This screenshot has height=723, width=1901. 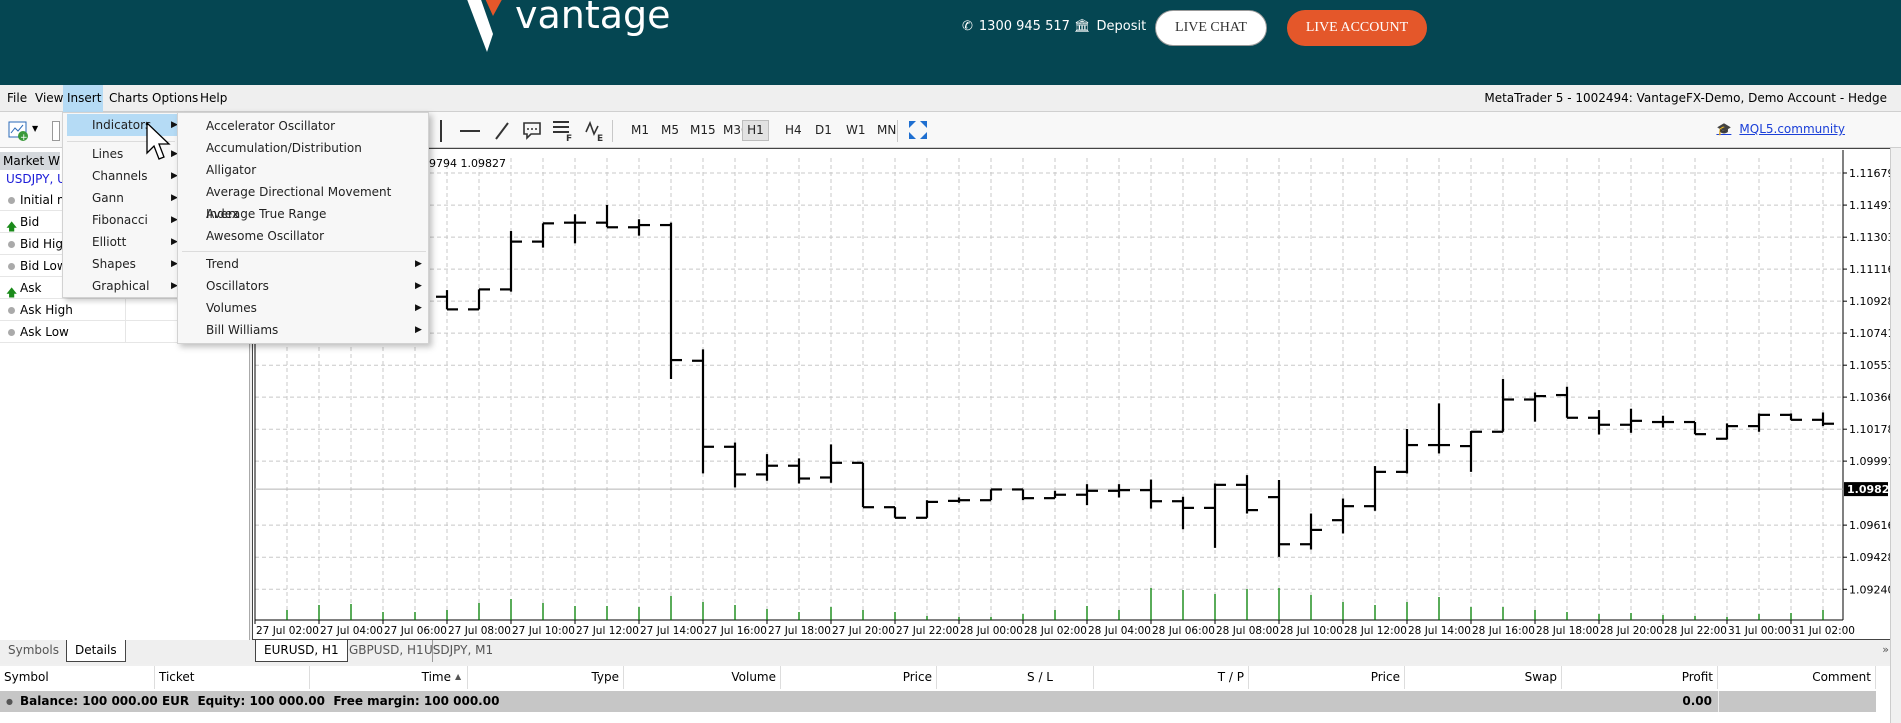 I want to click on vertical-line-icon, so click(x=441, y=131).